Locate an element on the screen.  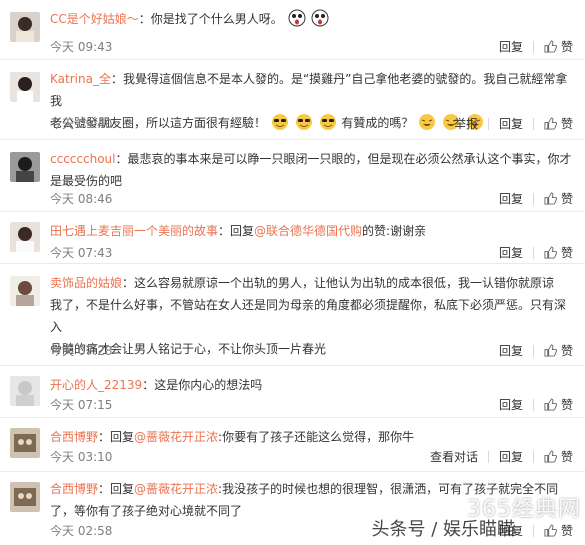
timestamp: 今天 03:10 is located at coordinates (81, 457).